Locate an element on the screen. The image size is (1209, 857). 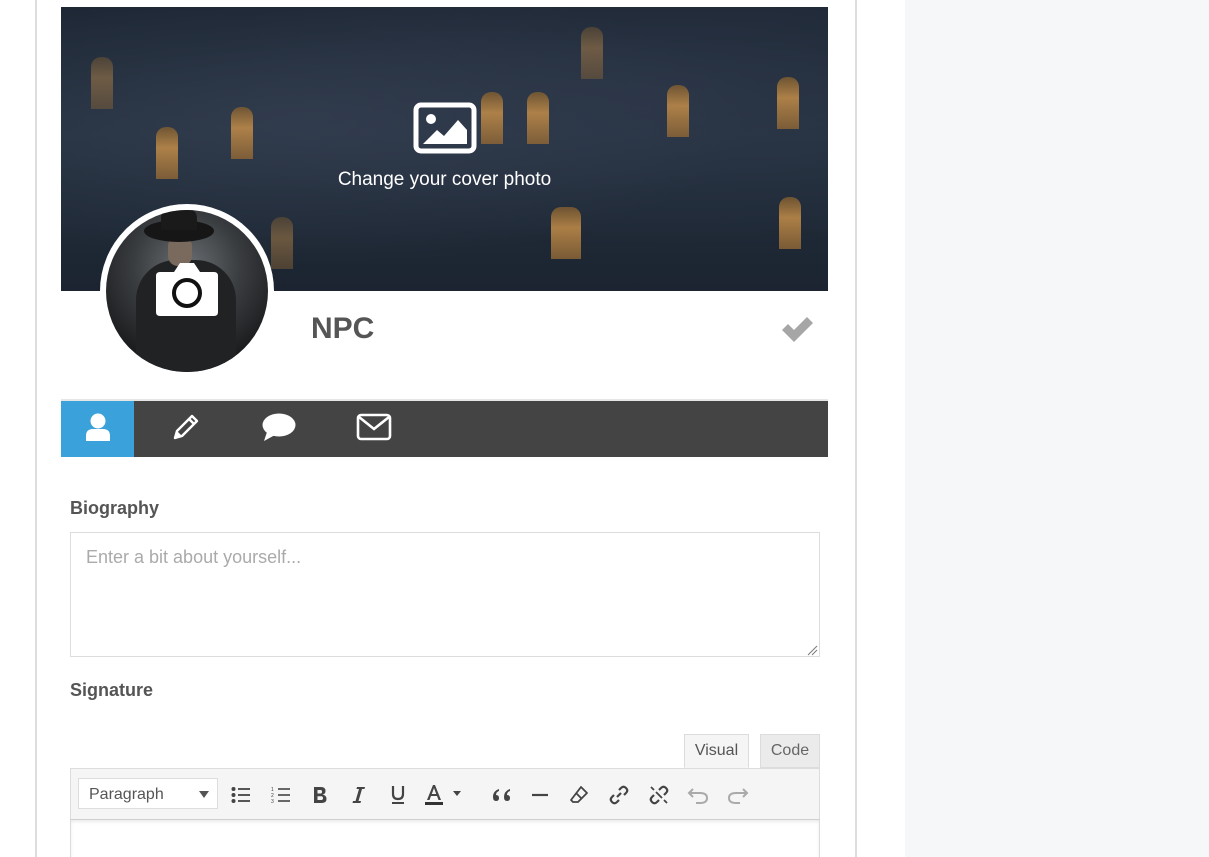
profile-tabs is located at coordinates (444, 428).